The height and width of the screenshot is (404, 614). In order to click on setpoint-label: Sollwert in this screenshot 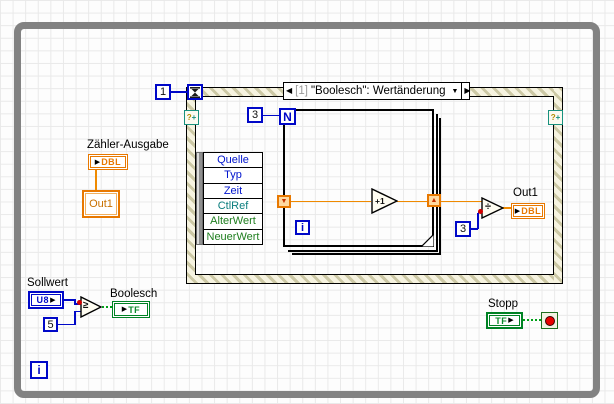, I will do `click(47, 283)`.